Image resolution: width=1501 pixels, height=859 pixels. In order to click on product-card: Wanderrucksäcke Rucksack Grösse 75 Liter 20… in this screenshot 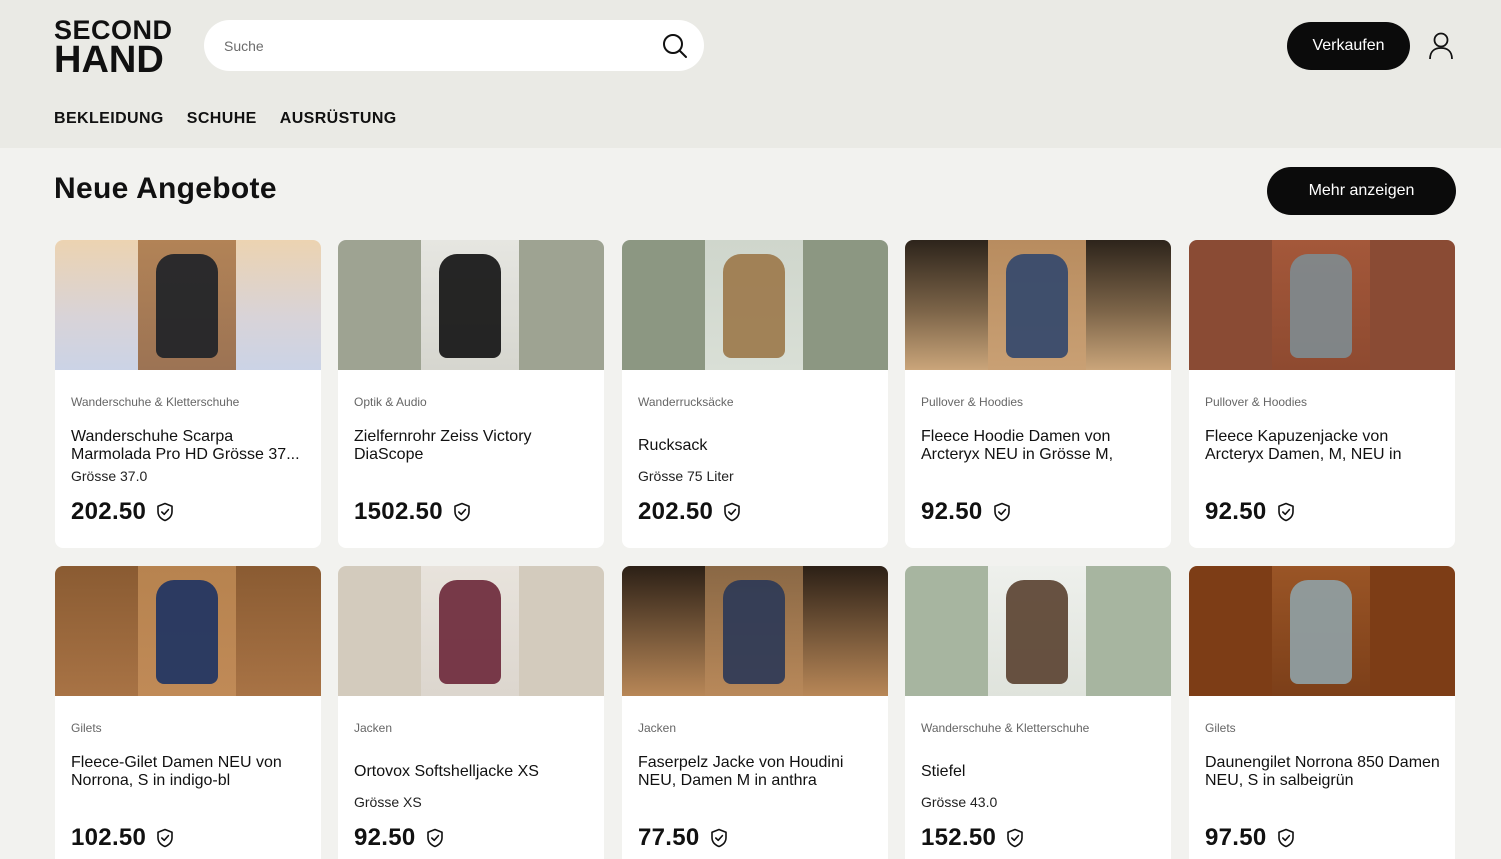, I will do `click(755, 394)`.